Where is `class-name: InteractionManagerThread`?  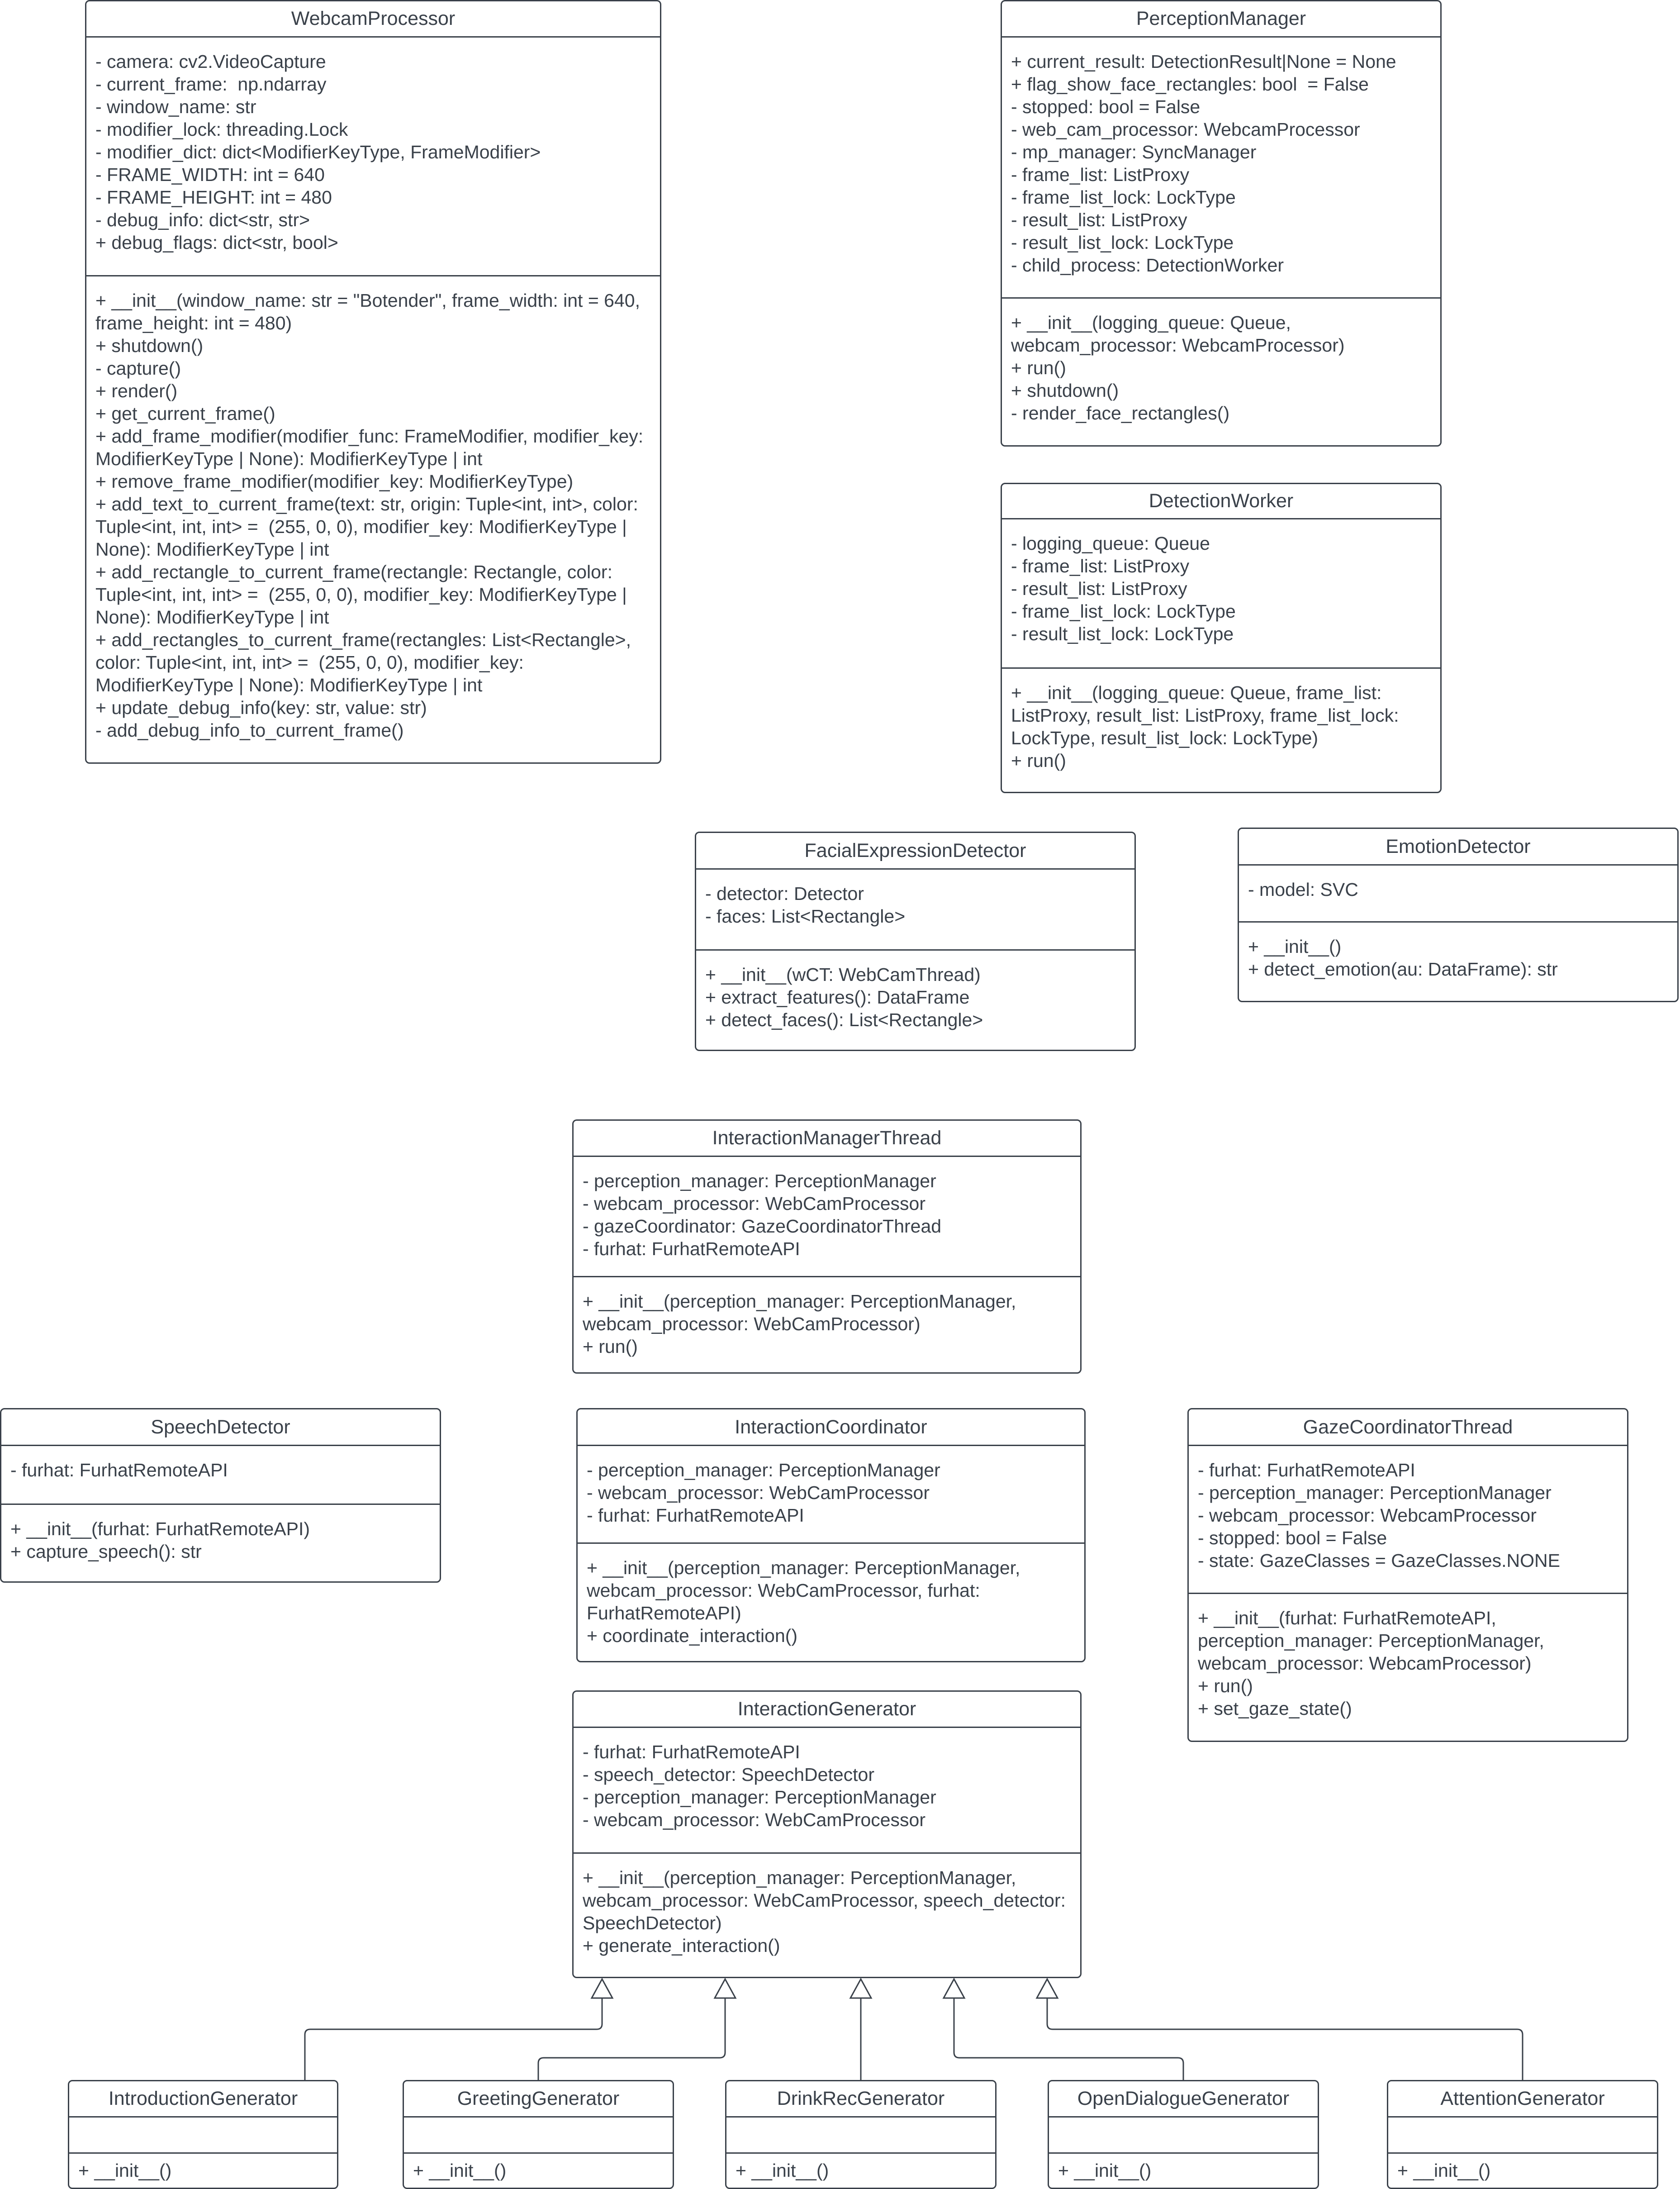
class-name: InteractionManagerThread is located at coordinates (827, 1139).